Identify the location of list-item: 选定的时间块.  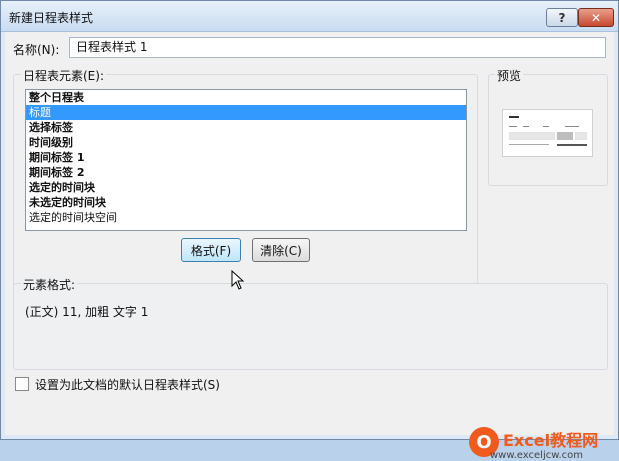
(246, 187).